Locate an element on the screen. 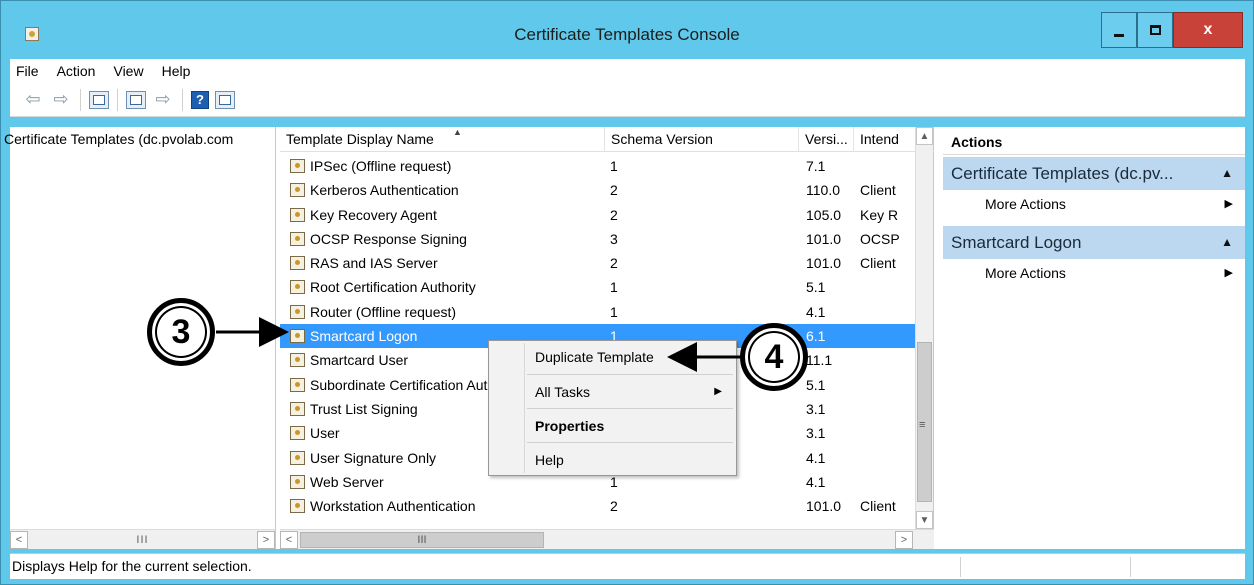 This screenshot has height=585, width=1254. template-name: User is located at coordinates (325, 433).